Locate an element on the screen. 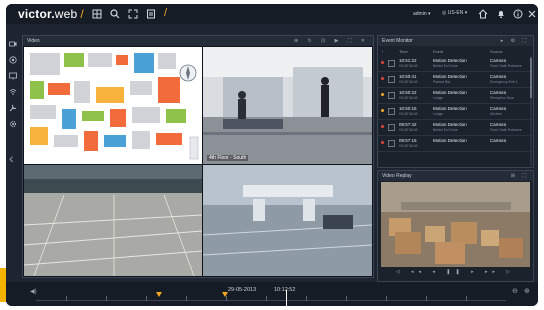  event-source-sub: Kitchen is located at coordinates (496, 114).